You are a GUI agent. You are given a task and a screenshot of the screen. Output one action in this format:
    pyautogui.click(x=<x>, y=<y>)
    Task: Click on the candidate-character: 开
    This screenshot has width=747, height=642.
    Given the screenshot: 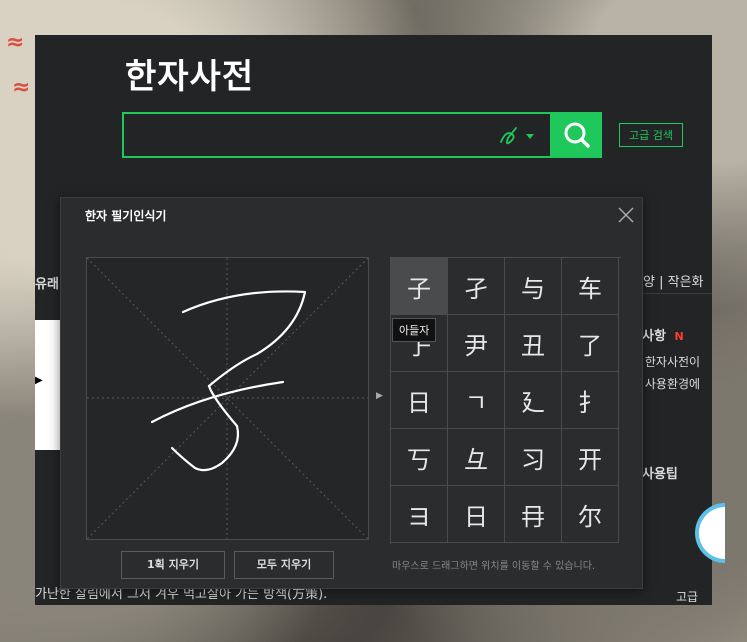 What is the action you would take?
    pyautogui.click(x=590, y=457)
    